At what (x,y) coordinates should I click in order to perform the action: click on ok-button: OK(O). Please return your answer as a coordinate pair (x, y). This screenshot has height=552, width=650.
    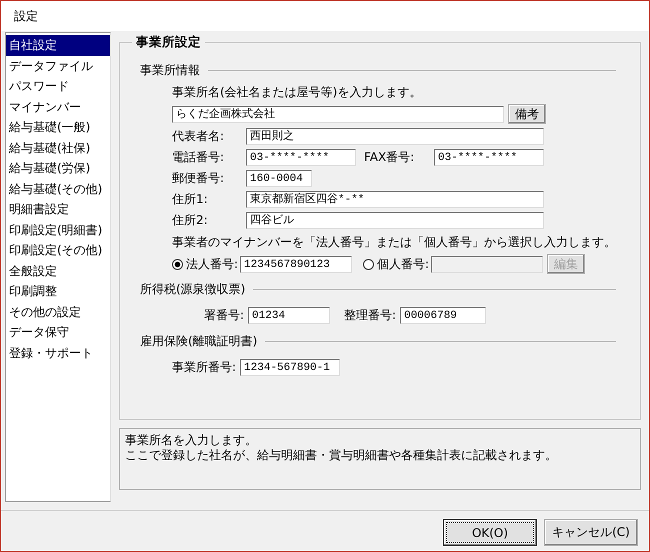
    Looking at the image, I should click on (490, 532).